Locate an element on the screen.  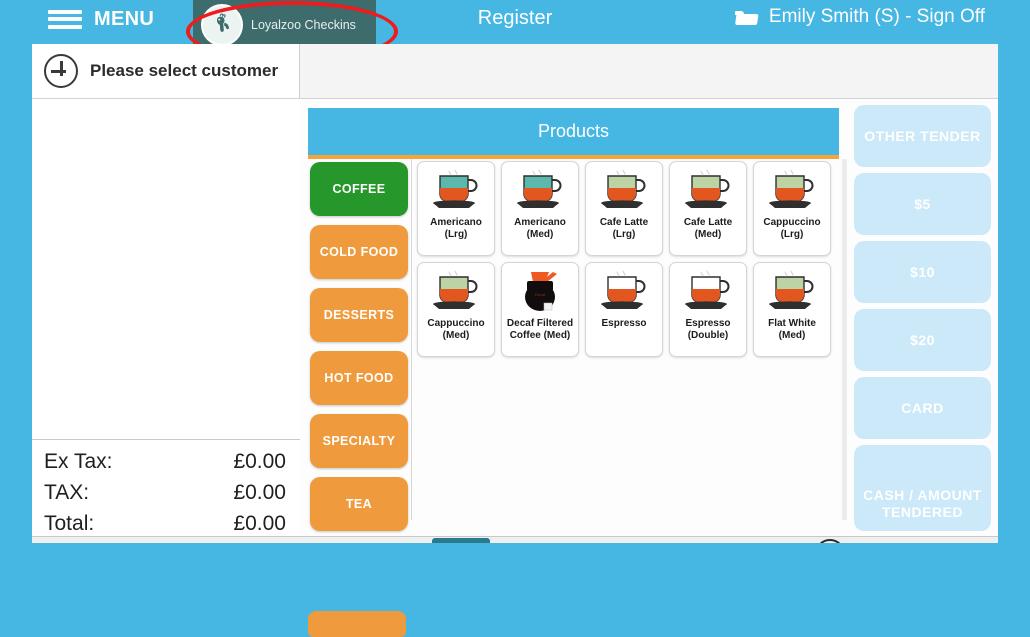
total-row: TAX: £0.00 is located at coordinates (165, 492).